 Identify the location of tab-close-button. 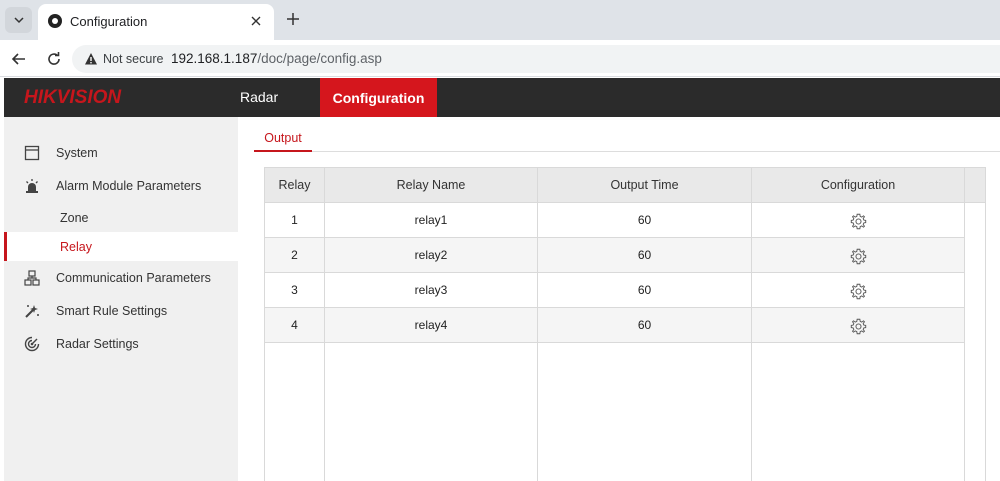
(256, 21).